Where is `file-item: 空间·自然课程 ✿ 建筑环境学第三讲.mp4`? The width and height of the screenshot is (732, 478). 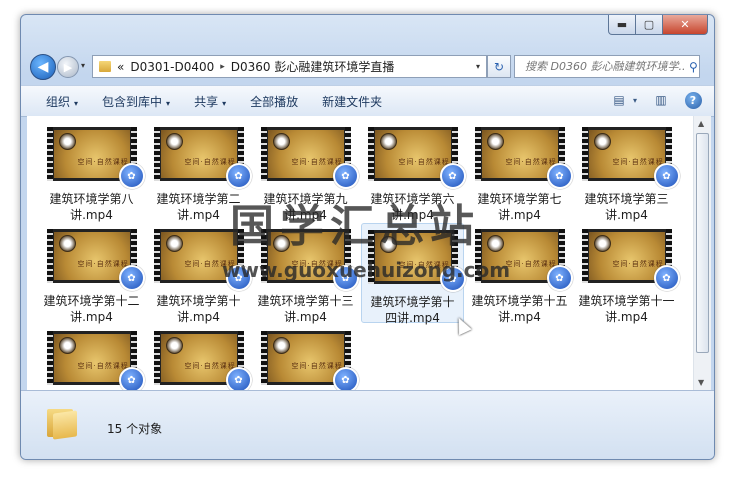 file-item: 空间·自然课程 ✿ 建筑环境学第三讲.mp4 is located at coordinates (627, 171).